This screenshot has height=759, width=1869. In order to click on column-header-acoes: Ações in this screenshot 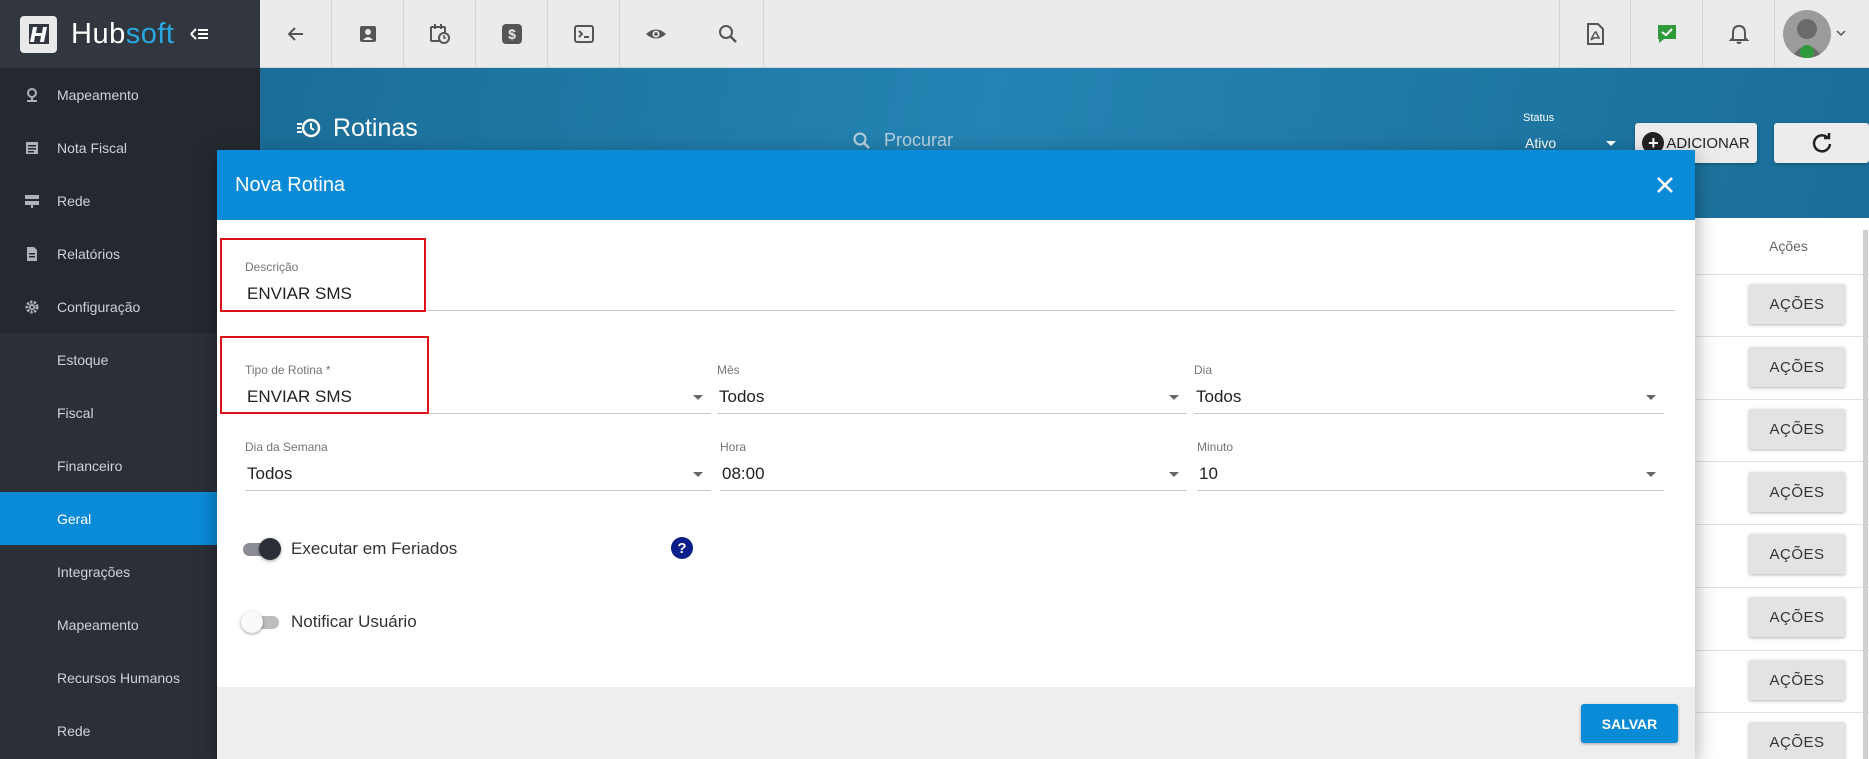, I will do `click(1788, 246)`.